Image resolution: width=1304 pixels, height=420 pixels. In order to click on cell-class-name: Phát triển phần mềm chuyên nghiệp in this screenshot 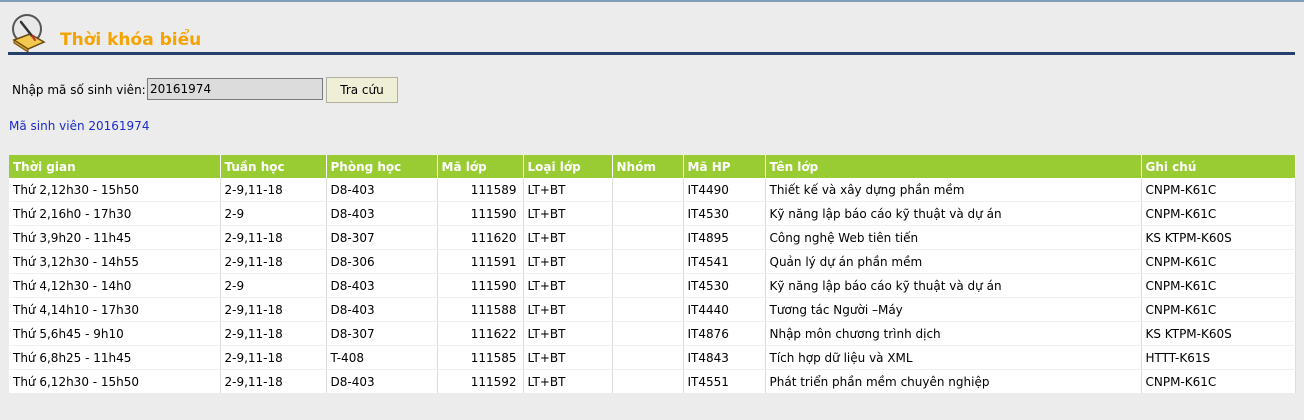, I will do `click(953, 381)`.